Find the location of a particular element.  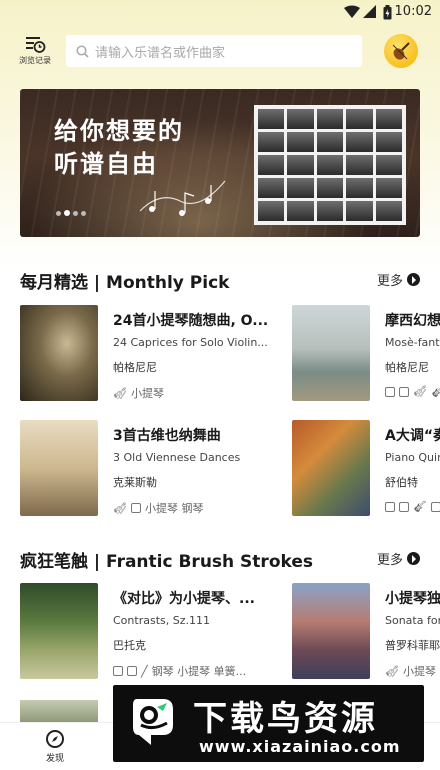

banner-pagination is located at coordinates (71, 213).